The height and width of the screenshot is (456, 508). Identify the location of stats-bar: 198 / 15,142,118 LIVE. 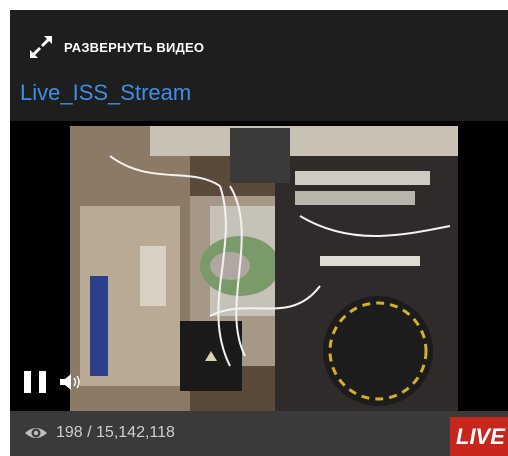
(259, 433).